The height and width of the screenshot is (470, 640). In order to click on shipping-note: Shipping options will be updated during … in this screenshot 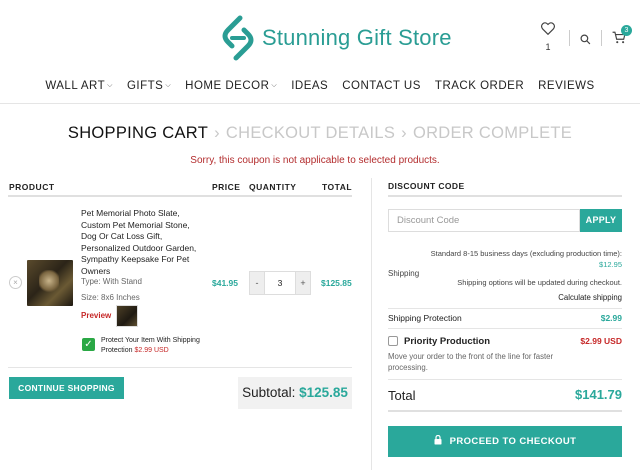, I will do `click(539, 282)`.